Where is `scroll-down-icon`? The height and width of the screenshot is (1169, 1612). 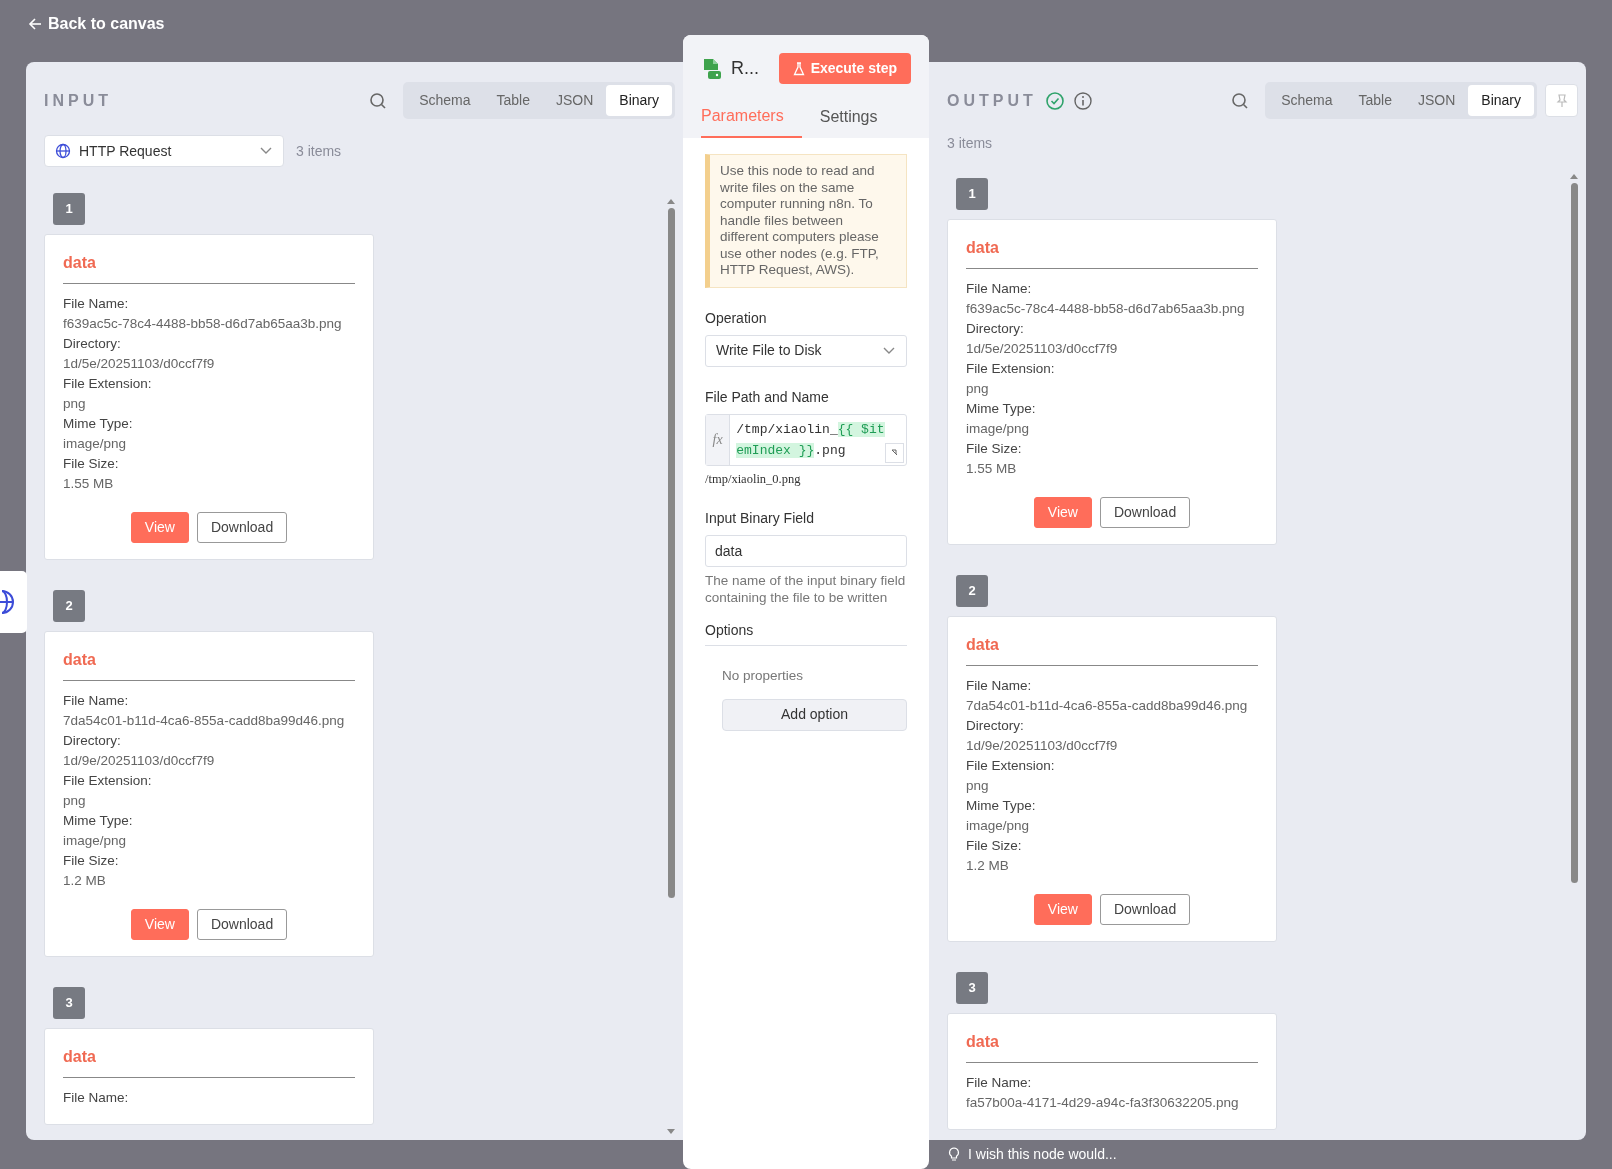
scroll-down-icon is located at coordinates (671, 1131).